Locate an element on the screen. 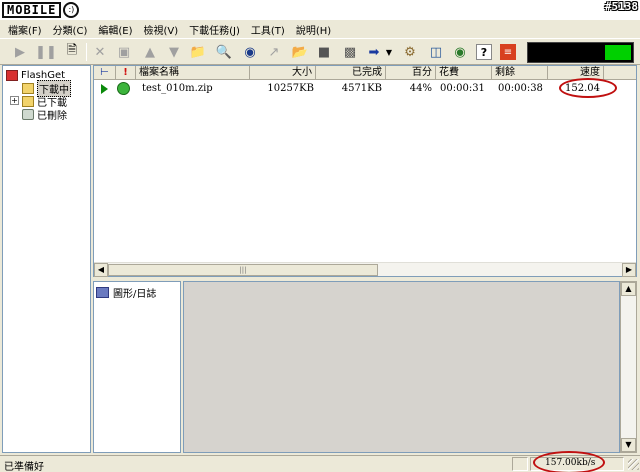 Image resolution: width=640 pixels, height=472 pixels. delete-icon: ✕ is located at coordinates (100, 52).